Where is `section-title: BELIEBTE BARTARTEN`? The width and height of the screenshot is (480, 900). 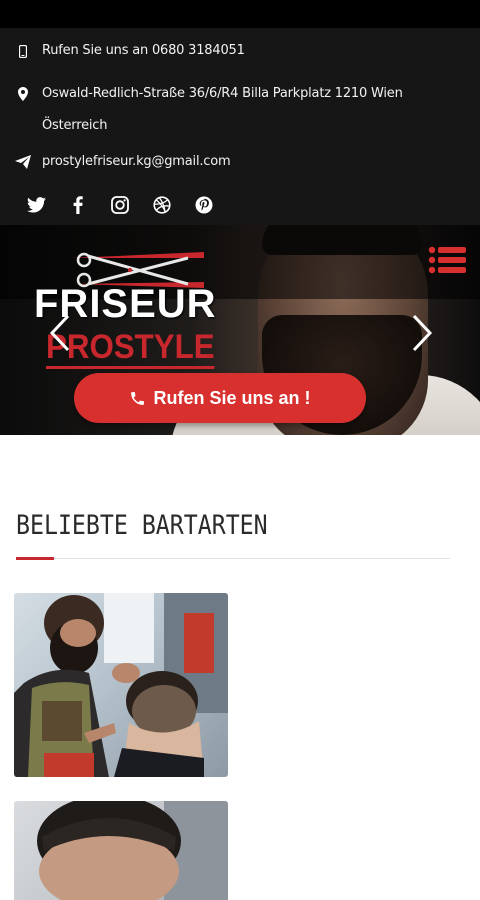
section-title: BELIEBTE BARTARTEN is located at coordinates (142, 525).